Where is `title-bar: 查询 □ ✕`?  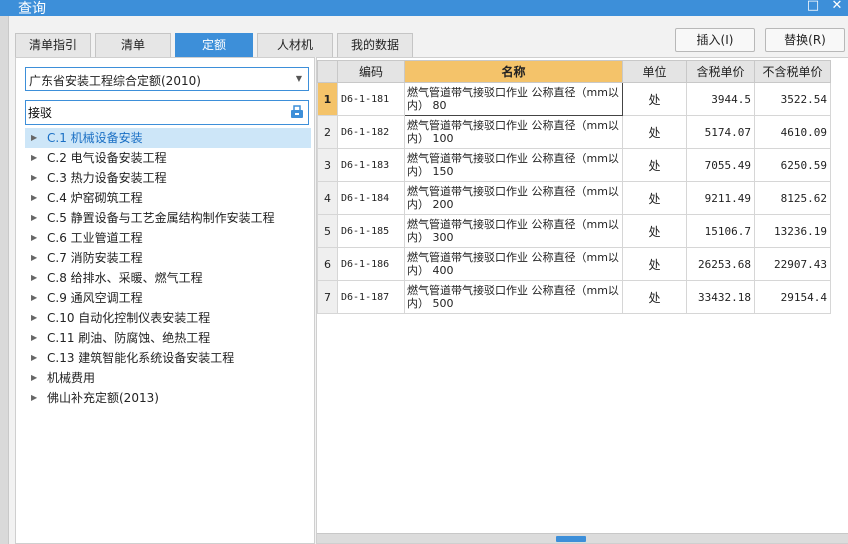
title-bar: 查询 □ ✕ is located at coordinates (424, 8).